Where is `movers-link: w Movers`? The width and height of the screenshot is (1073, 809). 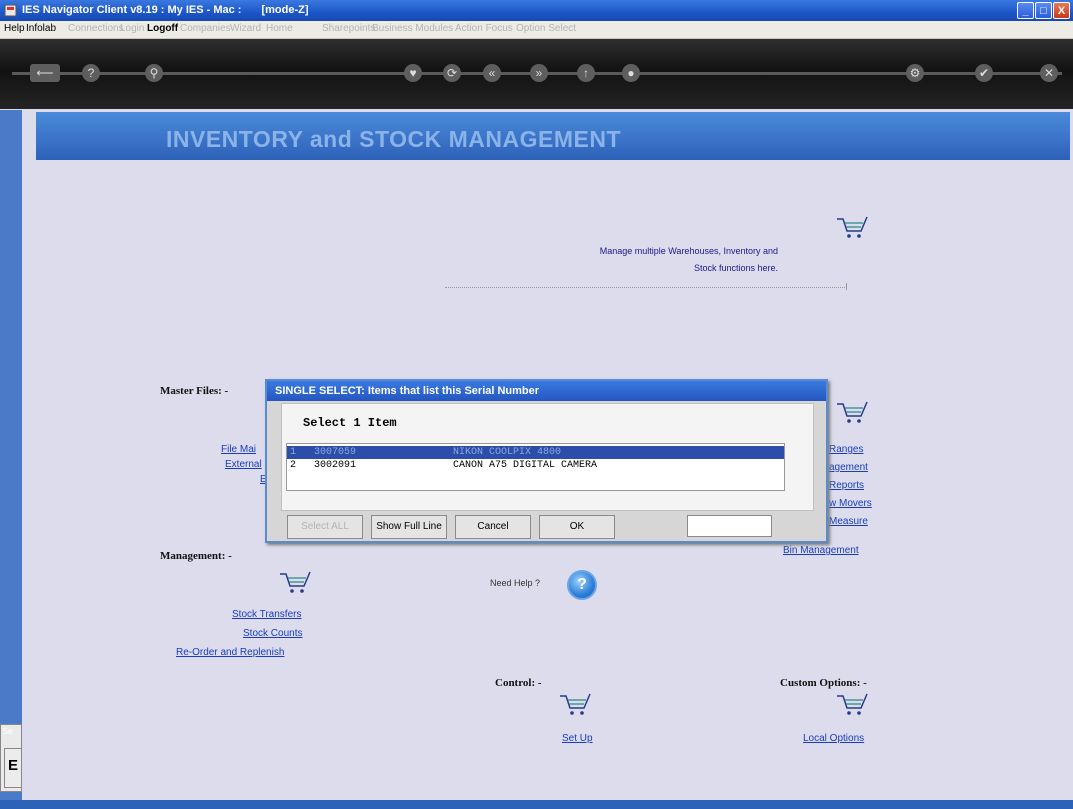 movers-link: w Movers is located at coordinates (850, 503).